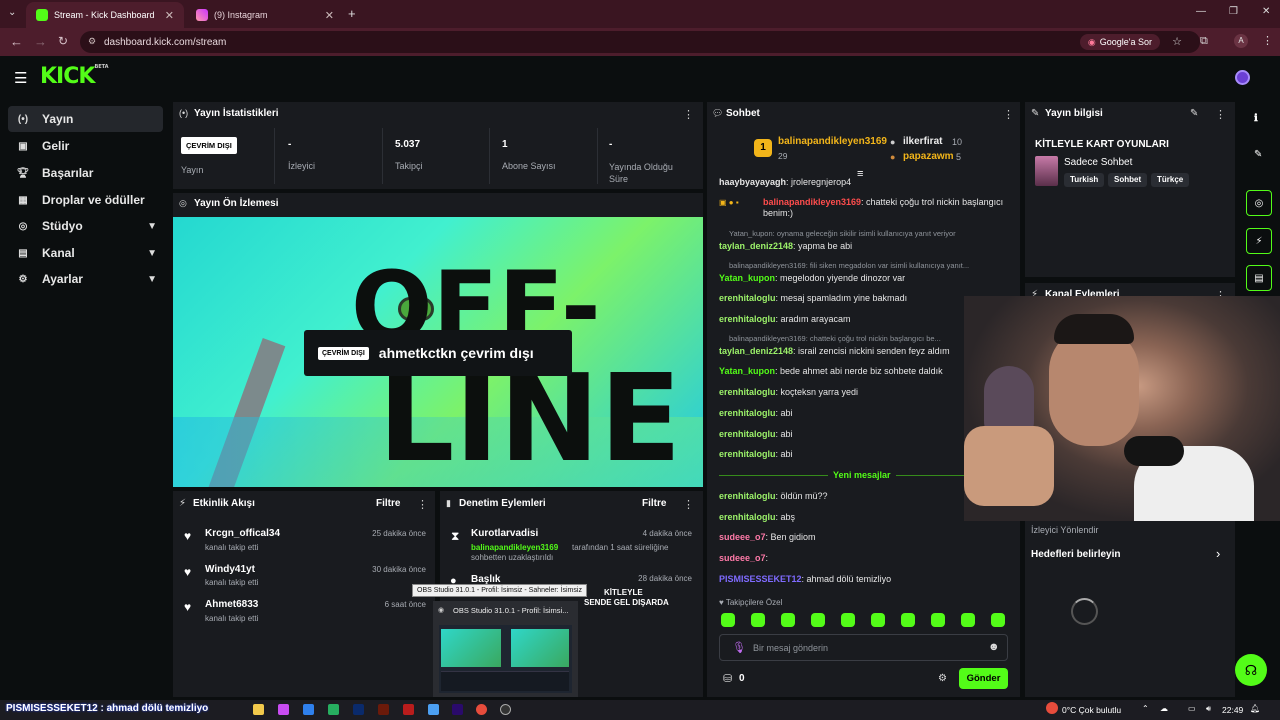 The height and width of the screenshot is (720, 1280). Describe the element at coordinates (1192, 708) in the screenshot. I see `network-icon: ▭` at that location.